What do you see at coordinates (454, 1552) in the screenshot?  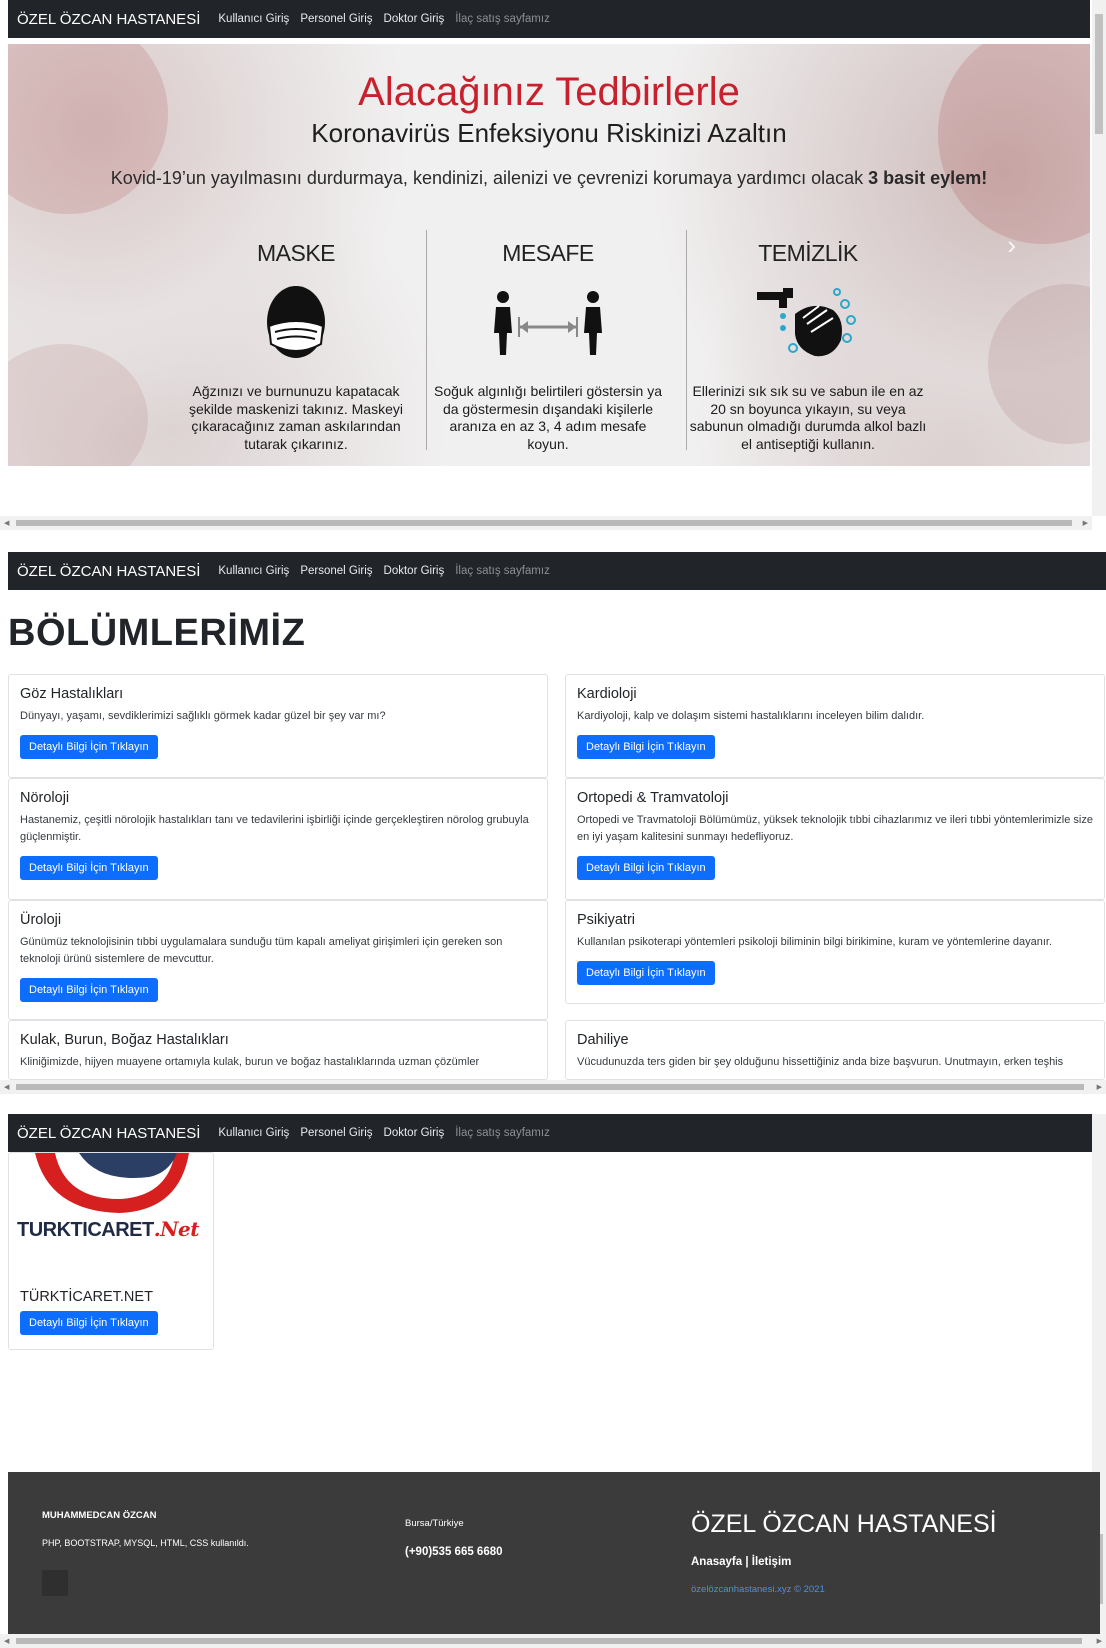 I see `footer-phone: (+90)535 665 6680` at bounding box center [454, 1552].